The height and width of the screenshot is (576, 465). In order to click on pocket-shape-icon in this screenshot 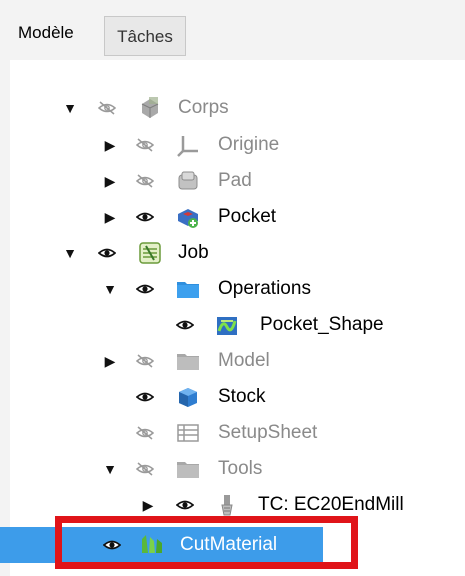, I will do `click(227, 325)`.